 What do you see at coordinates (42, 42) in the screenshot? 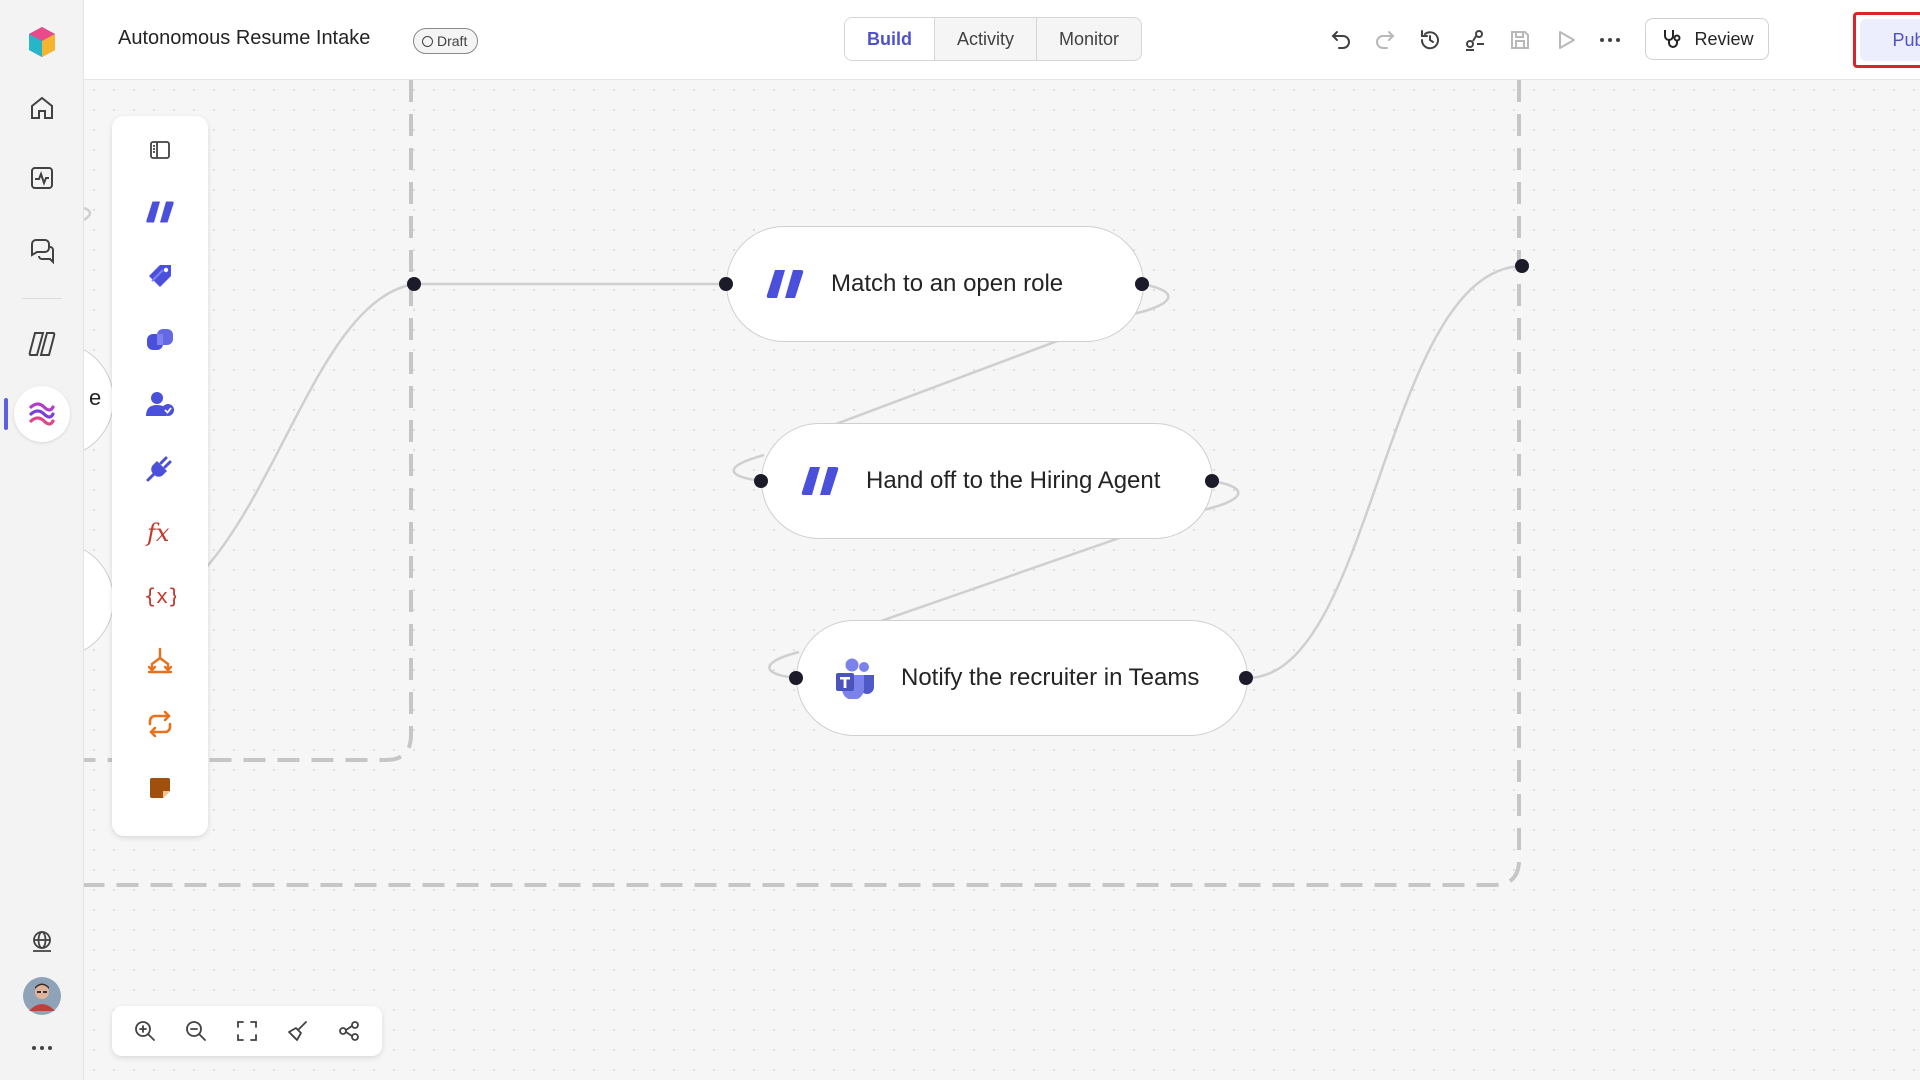
I see `app-logo-icon` at bounding box center [42, 42].